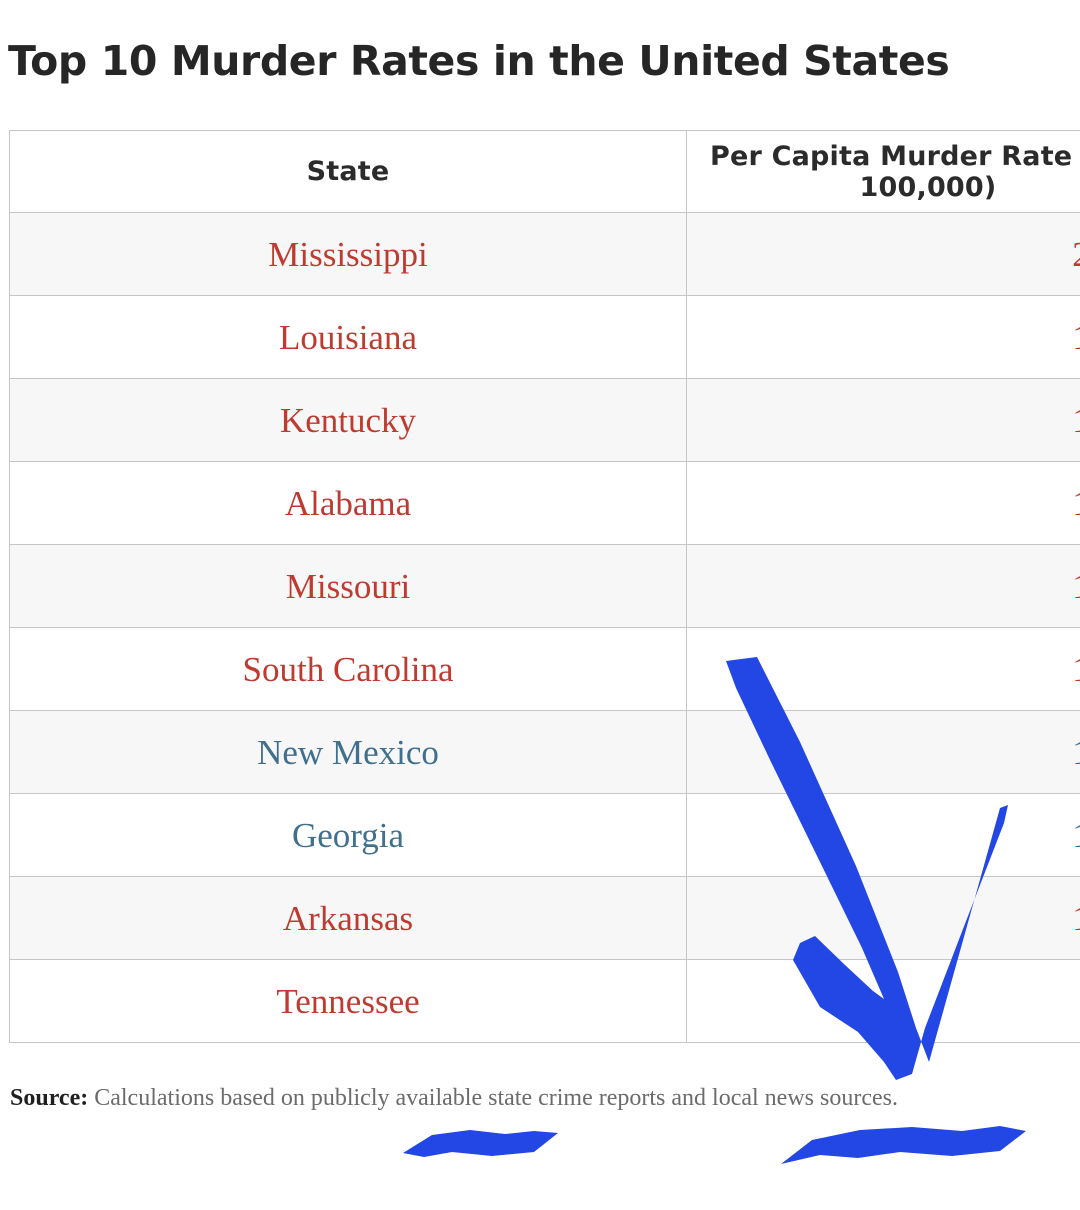  Describe the element at coordinates (479, 61) in the screenshot. I see `page-title: Top 10 Murder Rates in the United States` at that location.